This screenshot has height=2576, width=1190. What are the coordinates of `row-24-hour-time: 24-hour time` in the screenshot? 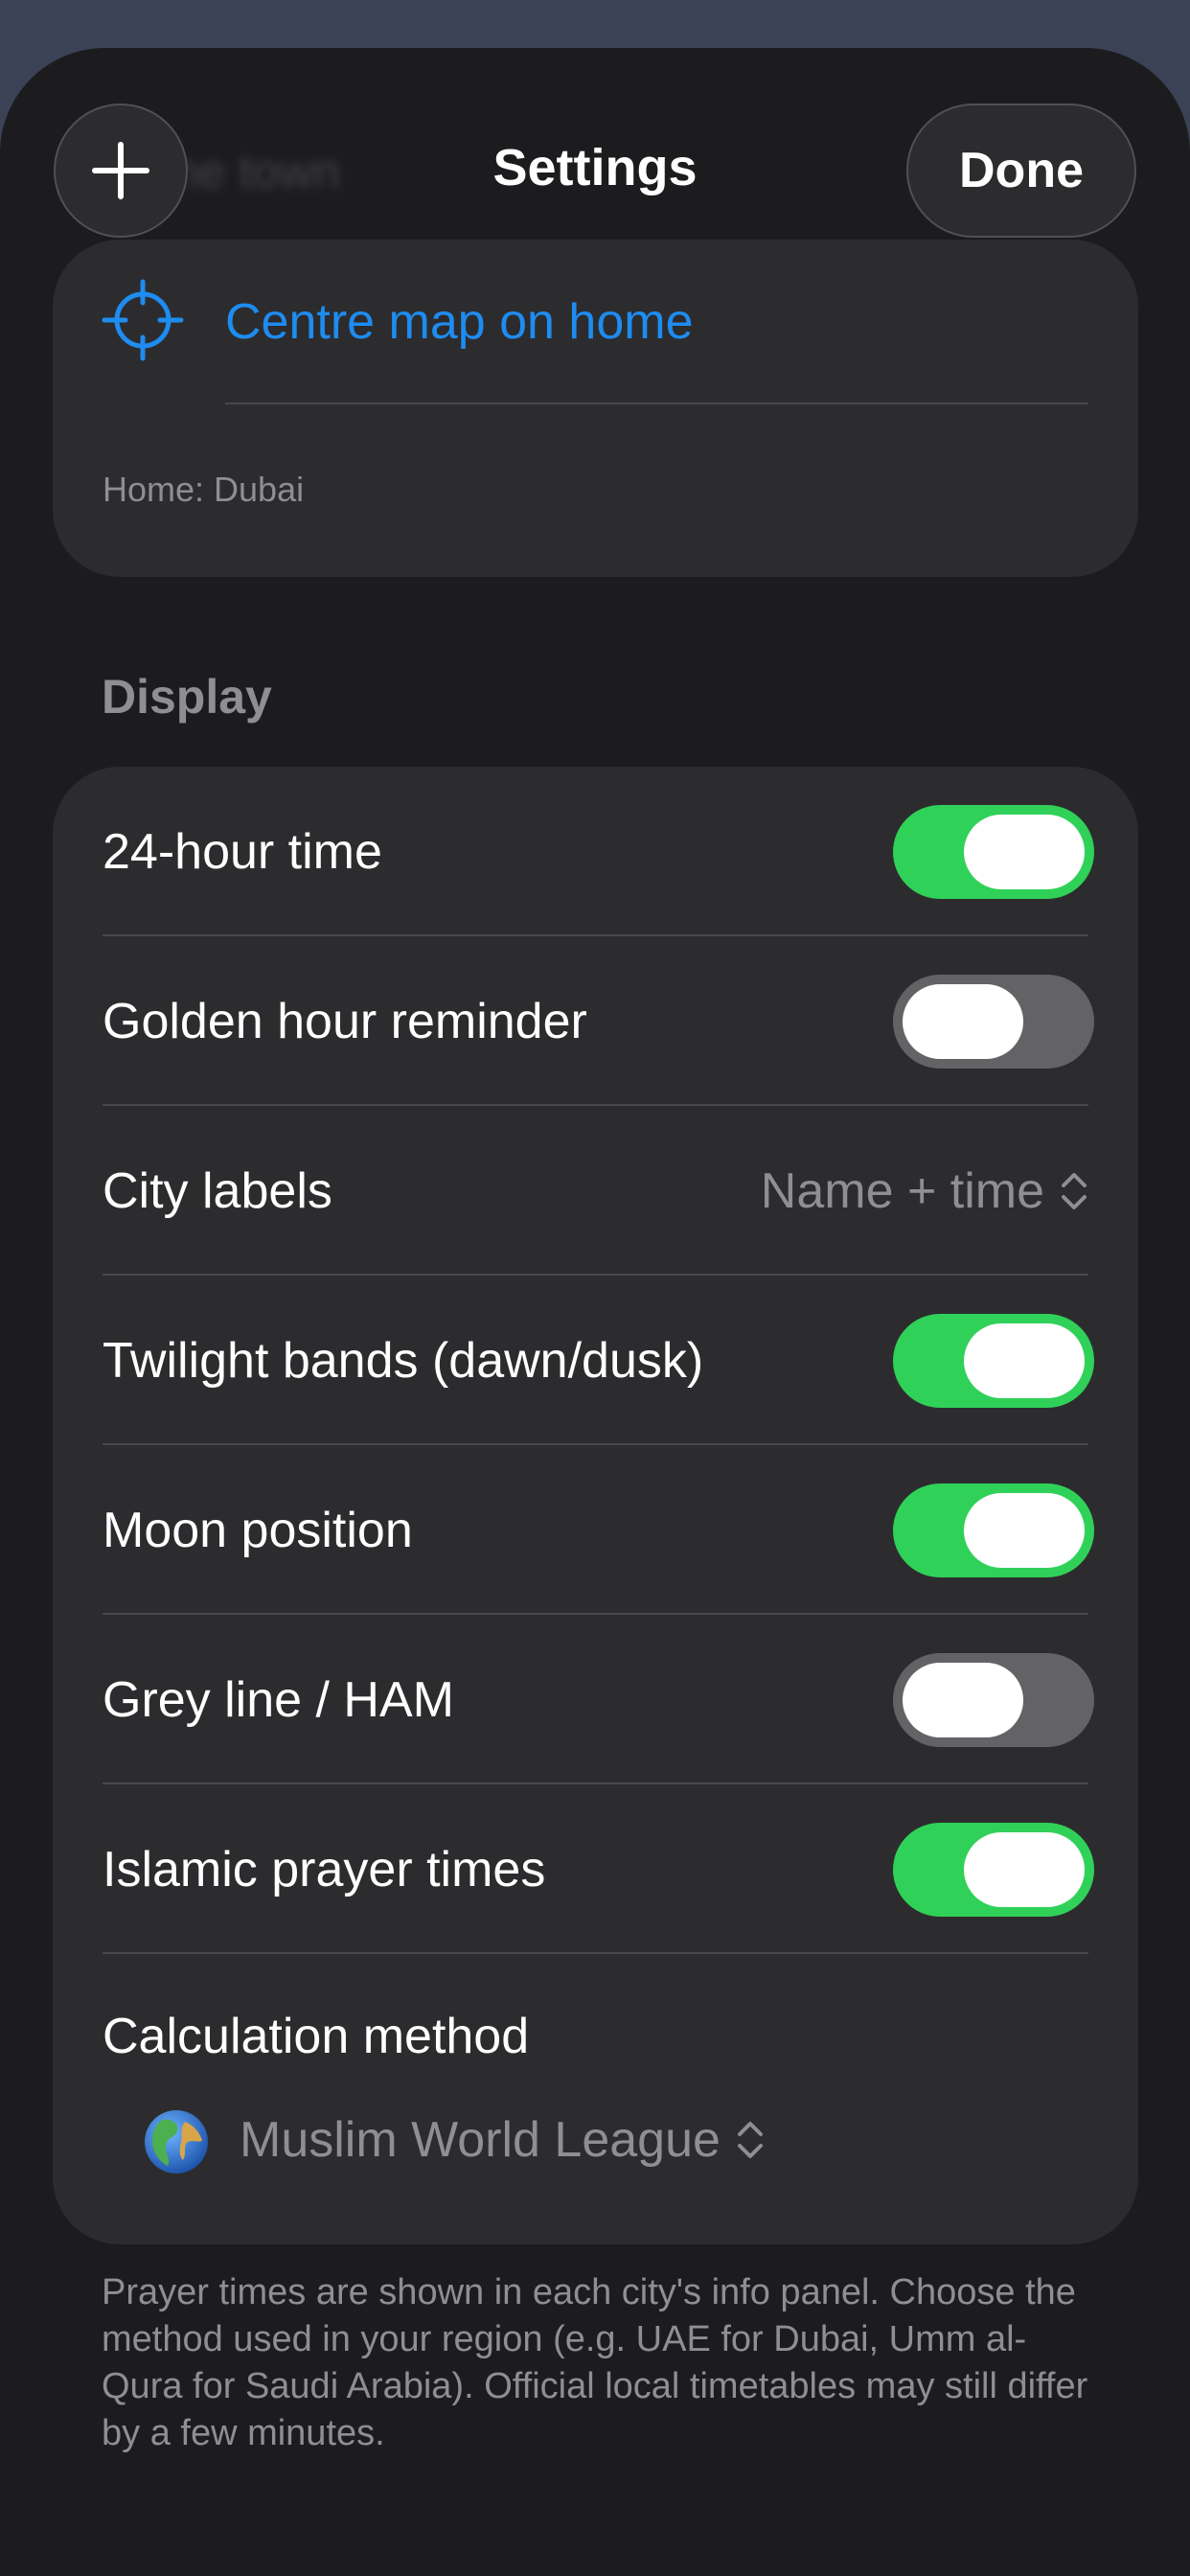 It's located at (595, 851).